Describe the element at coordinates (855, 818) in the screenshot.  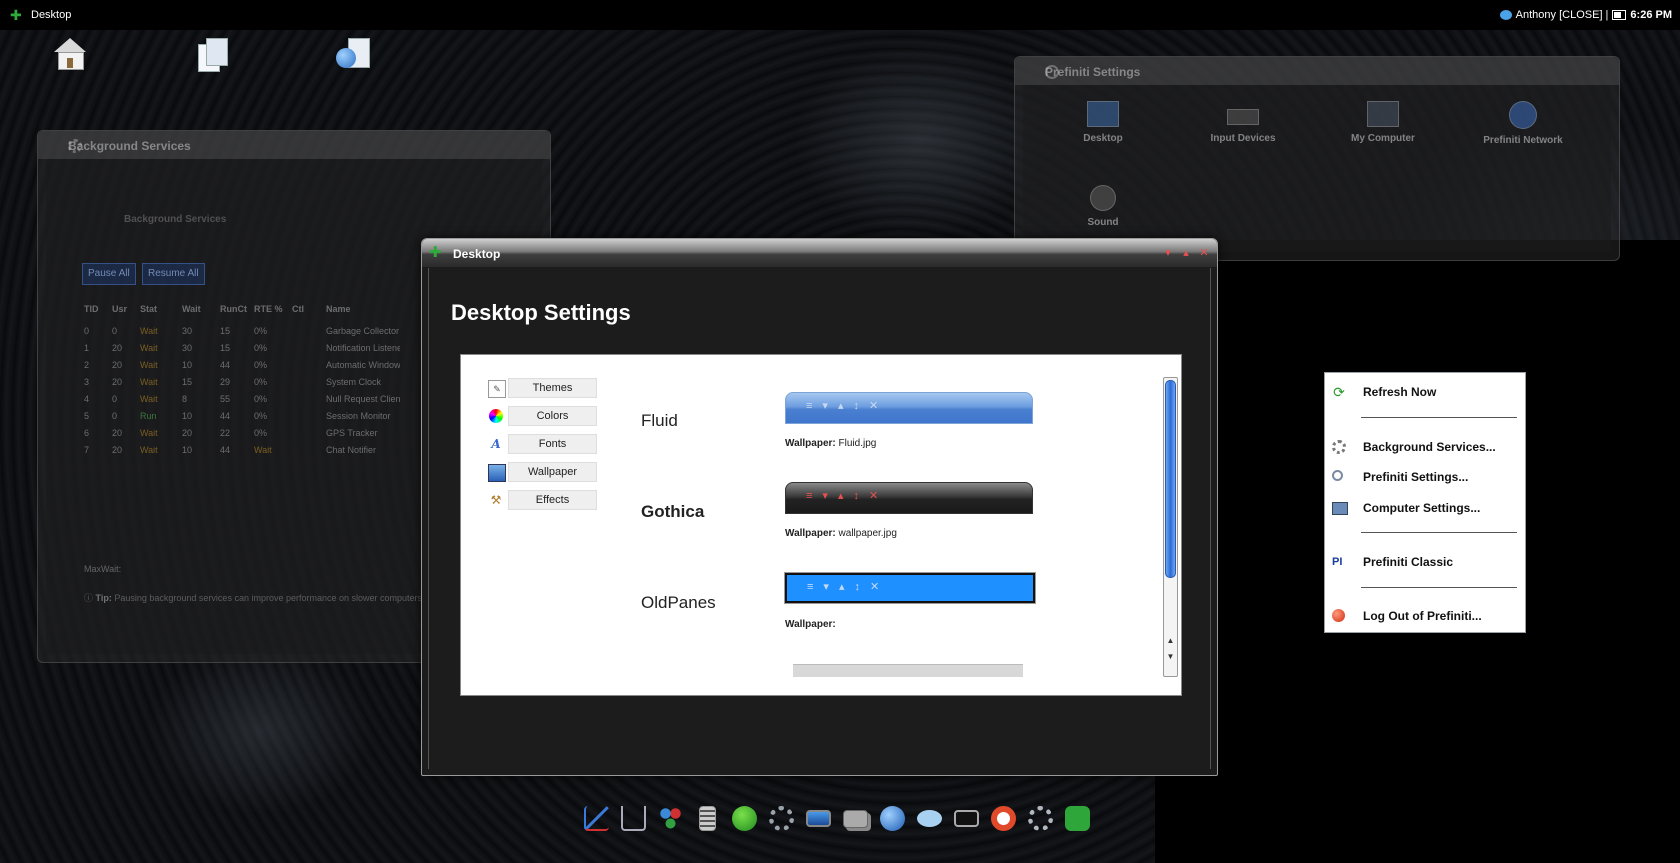
I see `windows-icon` at that location.